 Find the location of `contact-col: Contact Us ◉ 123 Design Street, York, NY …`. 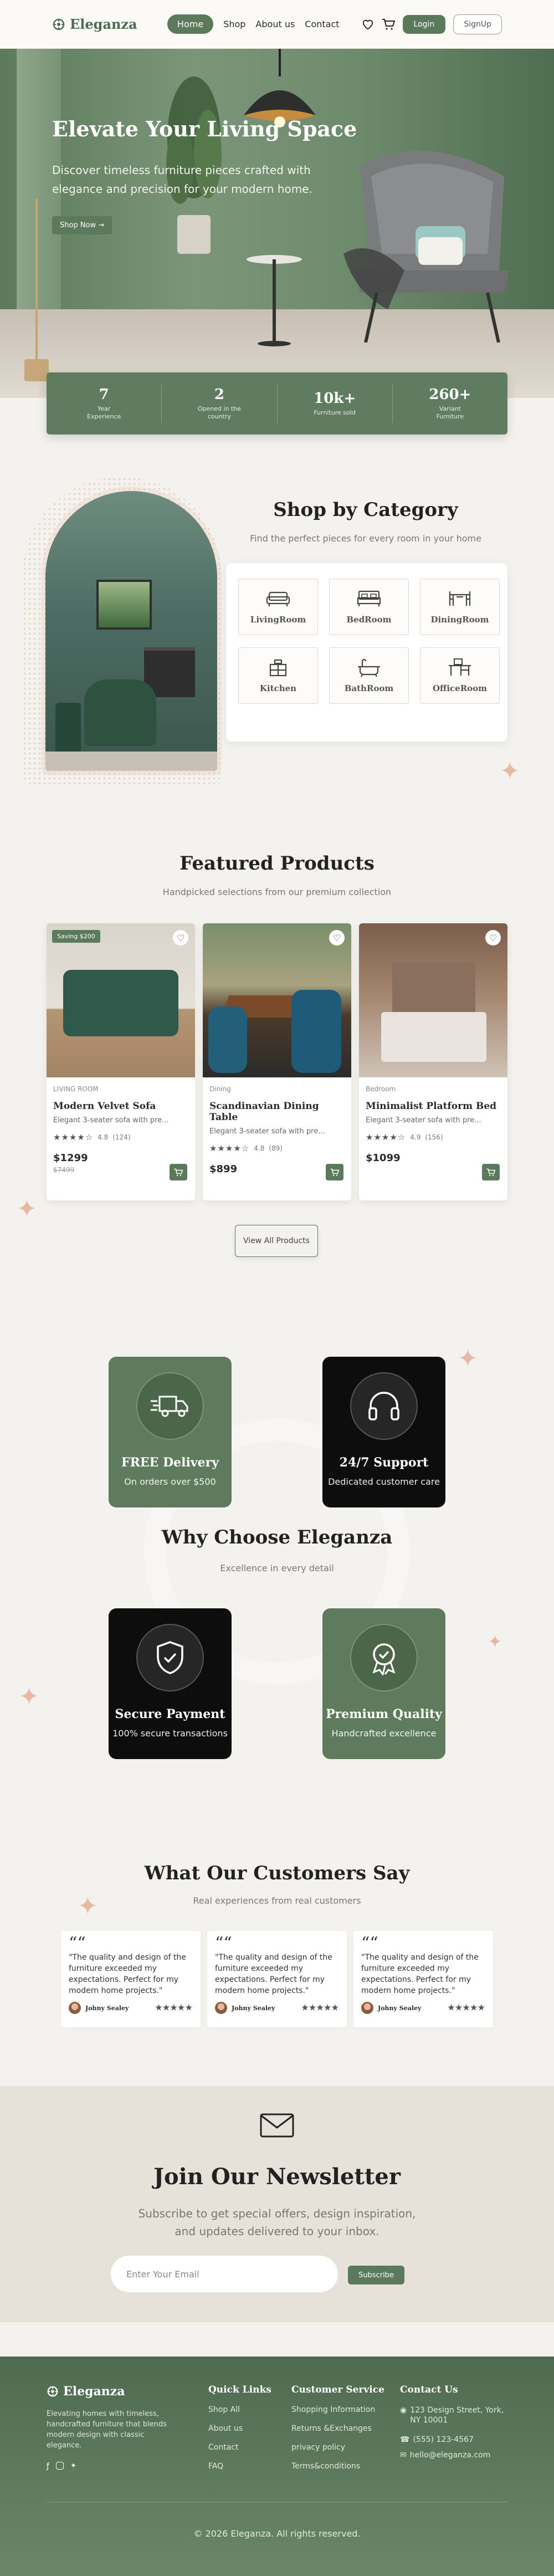

contact-col: Contact Us ◉ 123 Design Street, York, NY … is located at coordinates (456, 2422).